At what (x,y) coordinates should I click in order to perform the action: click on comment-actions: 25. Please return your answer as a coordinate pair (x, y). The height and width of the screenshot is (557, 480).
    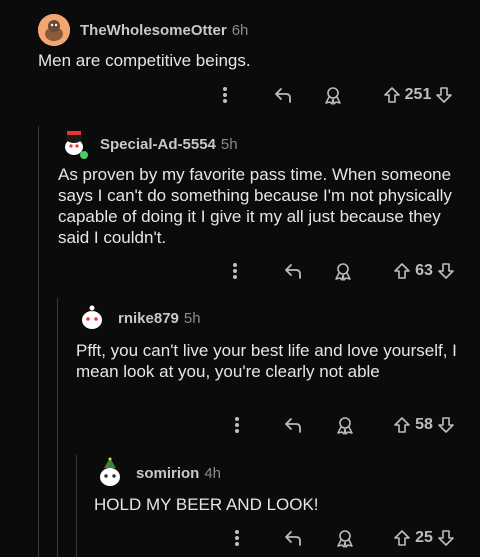
    Looking at the image, I should click on (240, 538).